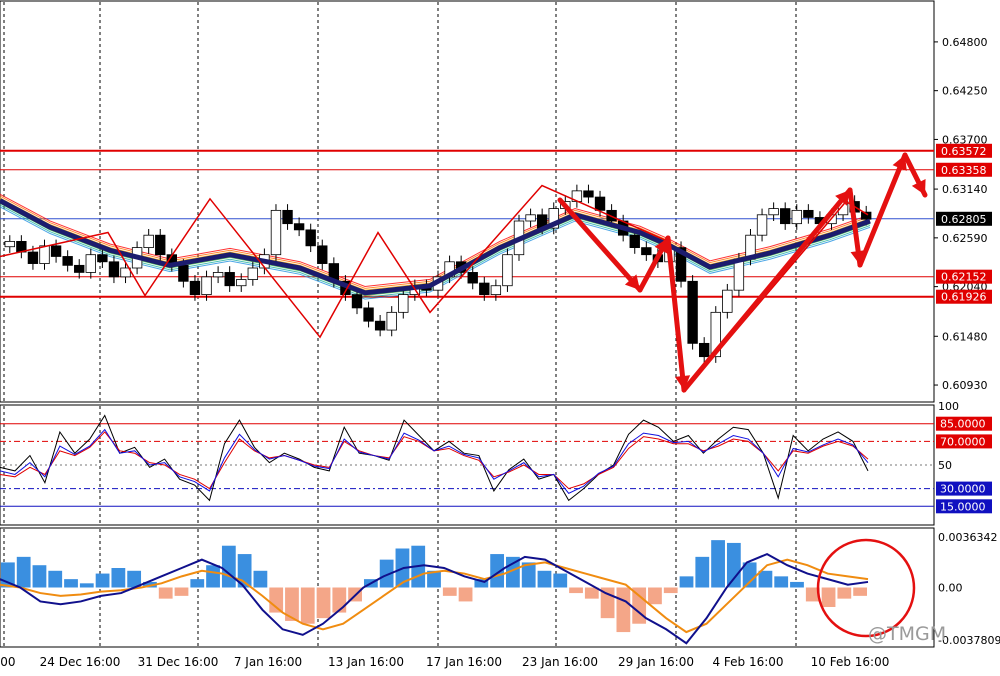  What do you see at coordinates (464, 662) in the screenshot?
I see `x-tick-label: 17 Jan 16:00` at bounding box center [464, 662].